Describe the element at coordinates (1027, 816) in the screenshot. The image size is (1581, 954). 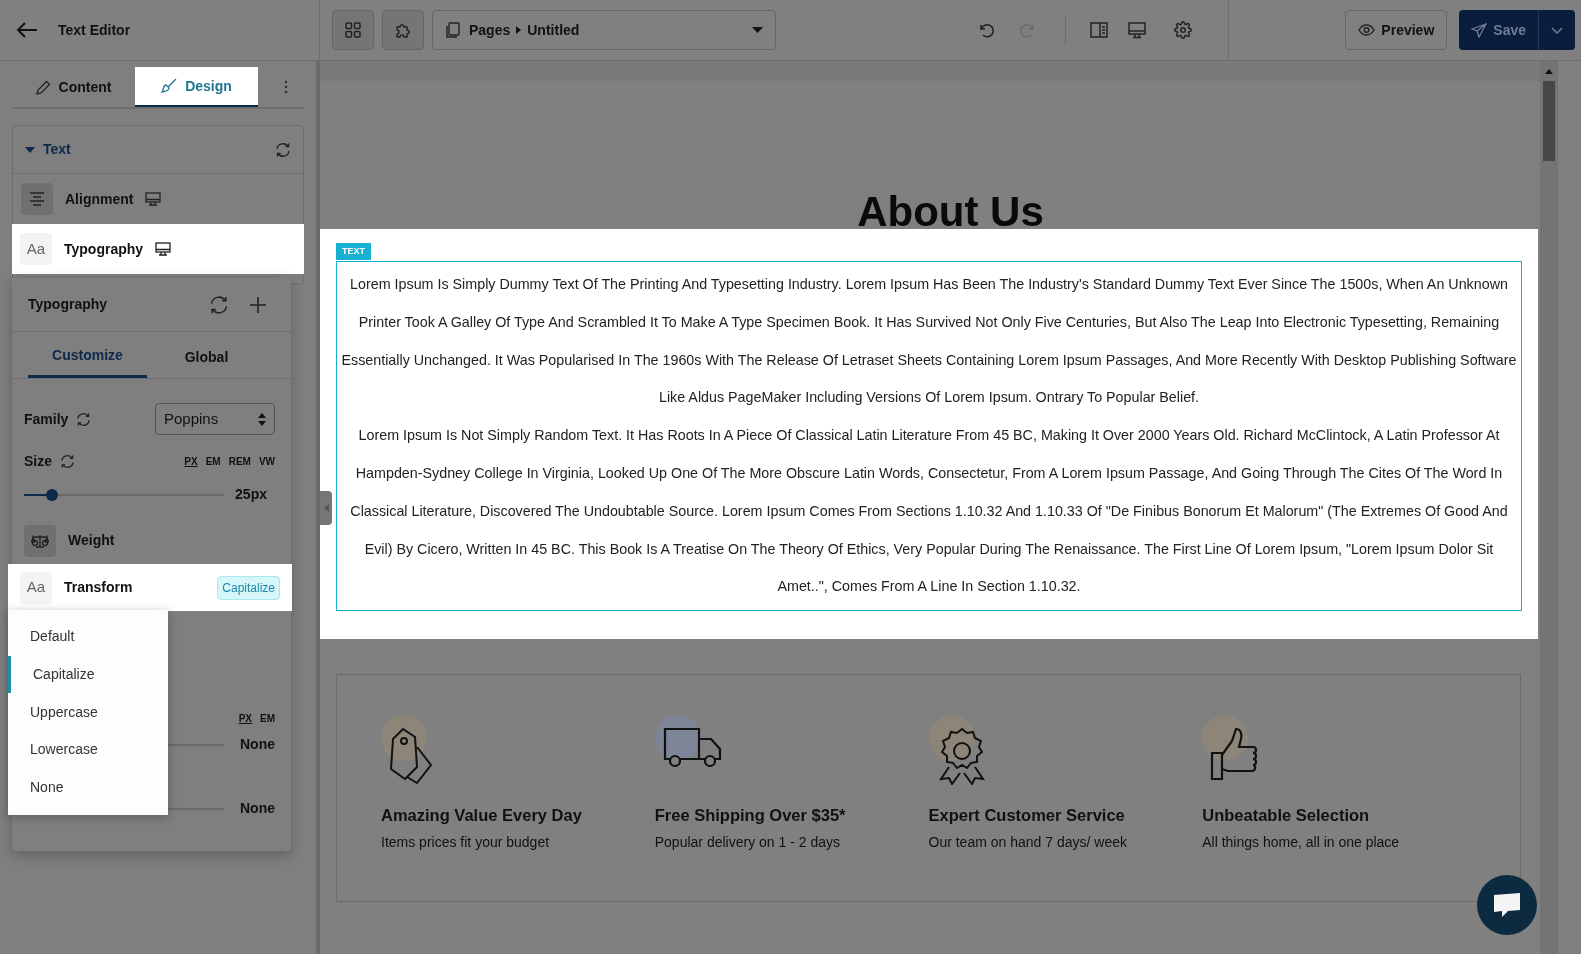
I see `feature-title: Expert Customer Service` at that location.